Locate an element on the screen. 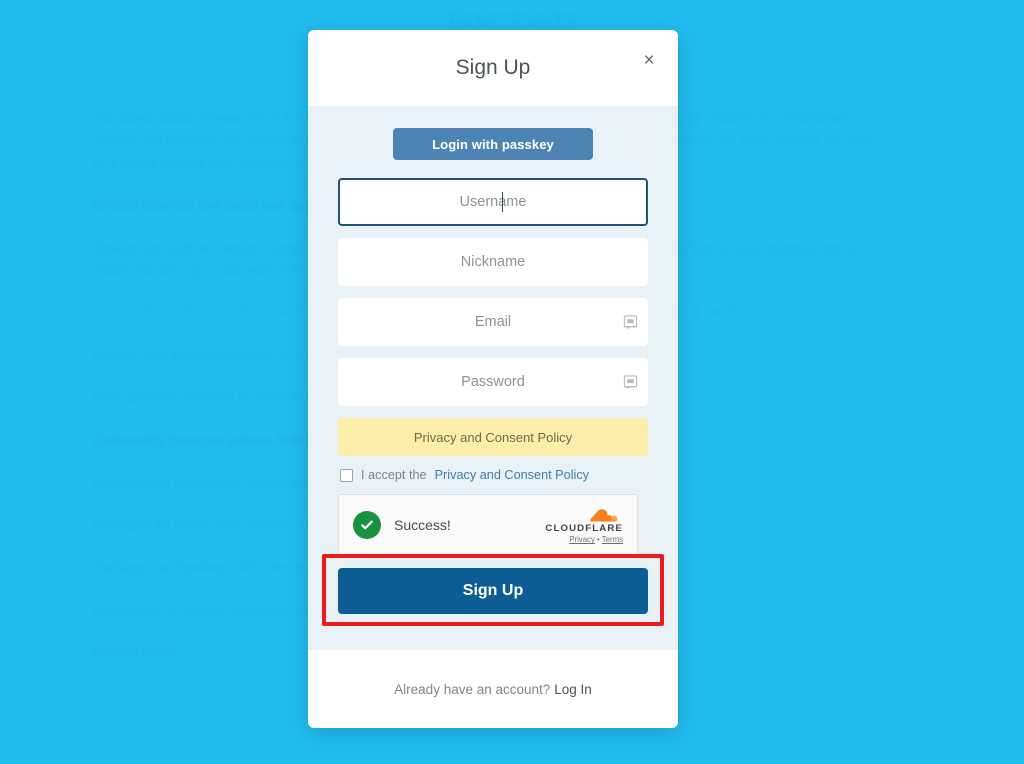  email-input is located at coordinates (493, 322).